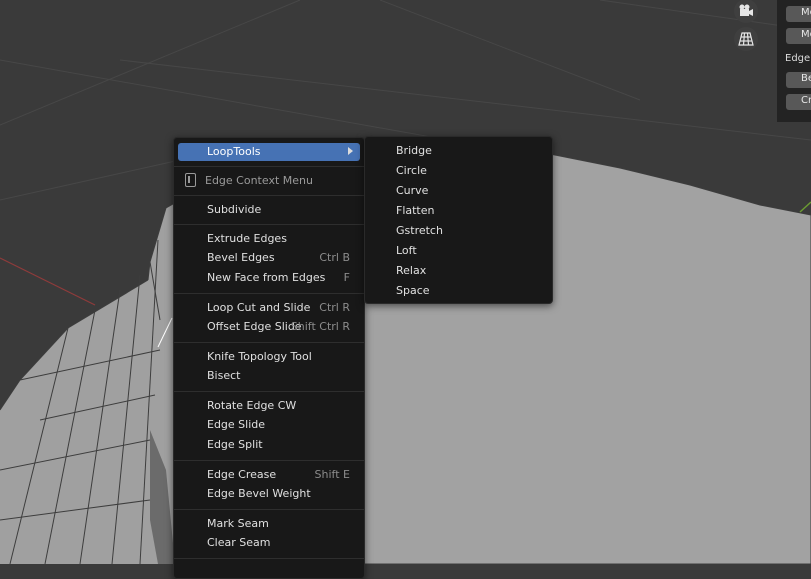  I want to click on menu-item-mark-seam: Mark Seam, so click(269, 524).